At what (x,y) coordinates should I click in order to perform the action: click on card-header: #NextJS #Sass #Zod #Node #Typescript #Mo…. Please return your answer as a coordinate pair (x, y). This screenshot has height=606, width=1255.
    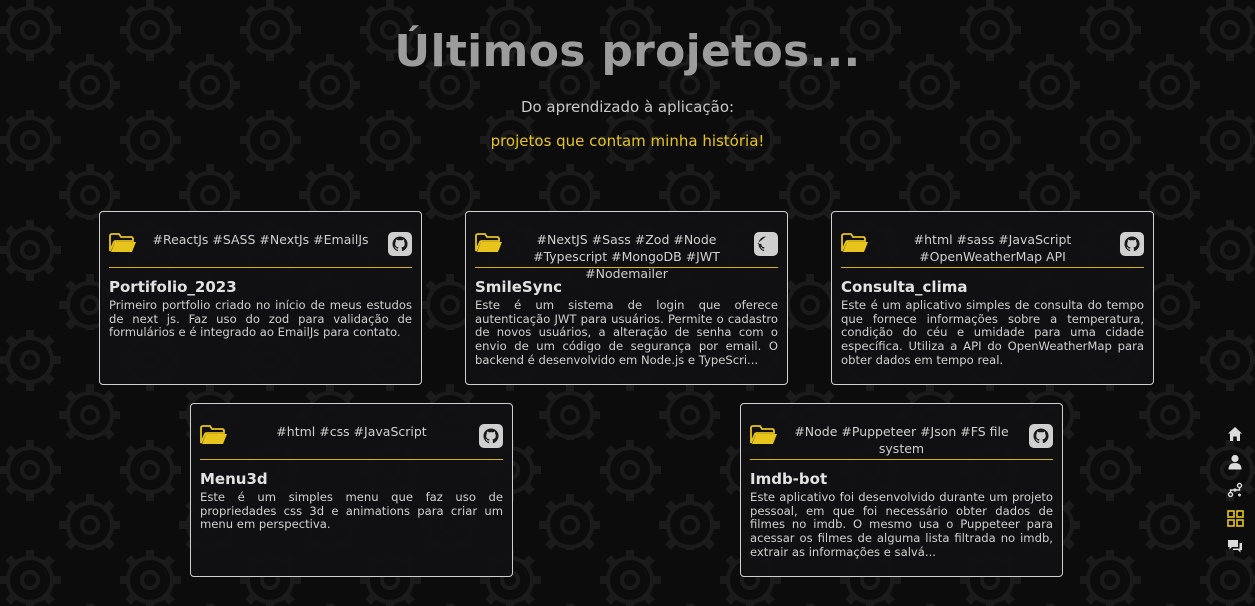
    Looking at the image, I should click on (626, 246).